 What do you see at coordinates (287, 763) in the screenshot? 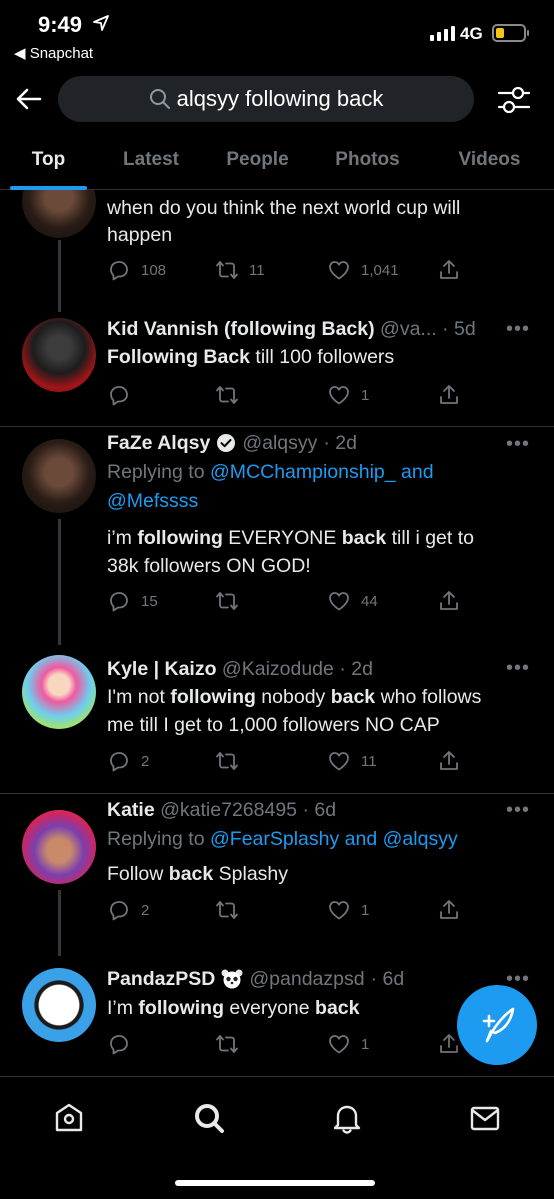
I see `tweet-actions: 2 11` at bounding box center [287, 763].